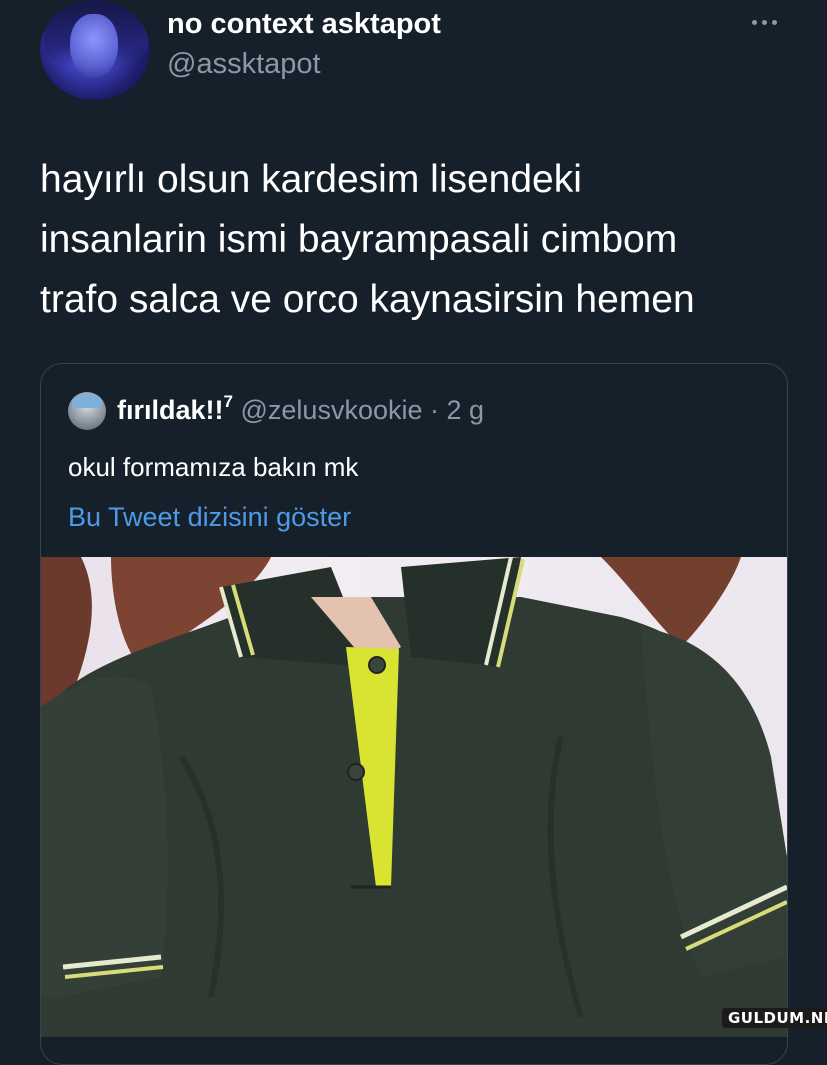 This screenshot has height=1065, width=827. Describe the element at coordinates (175, 408) in the screenshot. I see `quoted-author-name: fırıldak!!7` at that location.